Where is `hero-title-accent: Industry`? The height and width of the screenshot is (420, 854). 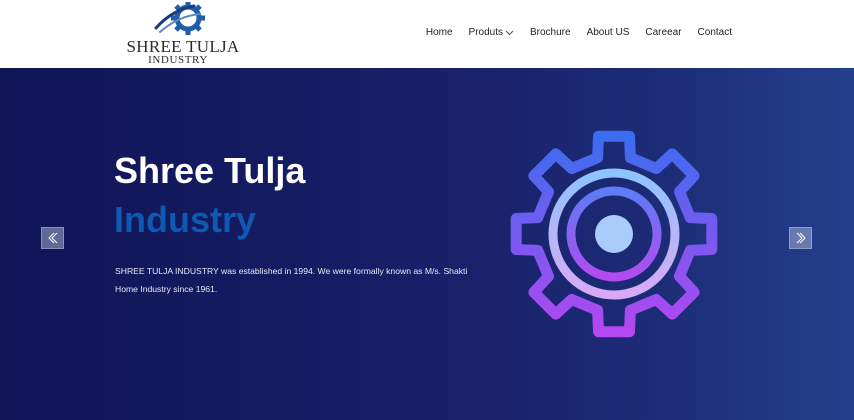 hero-title-accent: Industry is located at coordinates (185, 219).